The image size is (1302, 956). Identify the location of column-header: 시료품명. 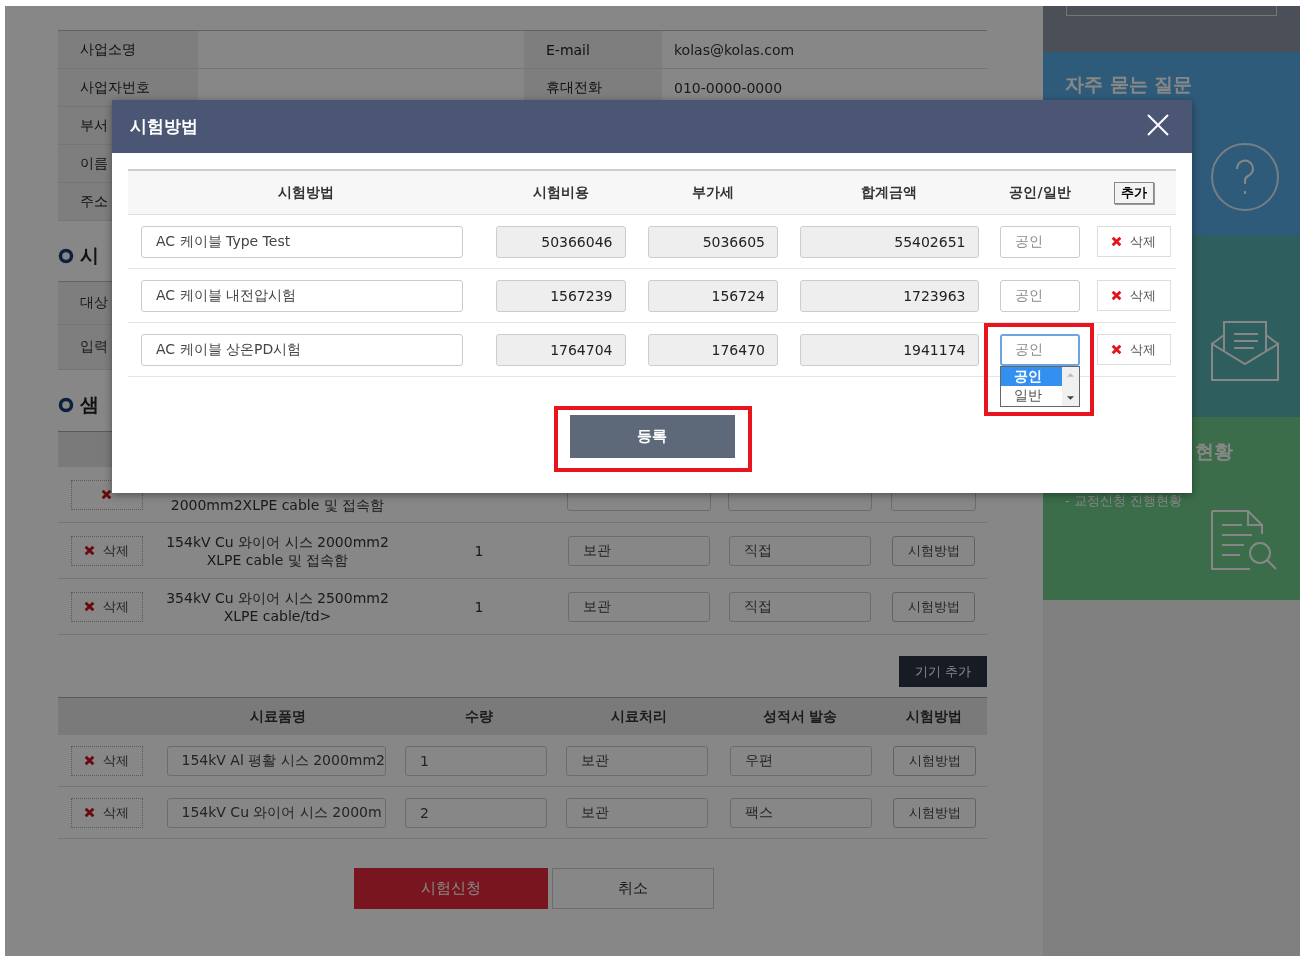
(277, 716).